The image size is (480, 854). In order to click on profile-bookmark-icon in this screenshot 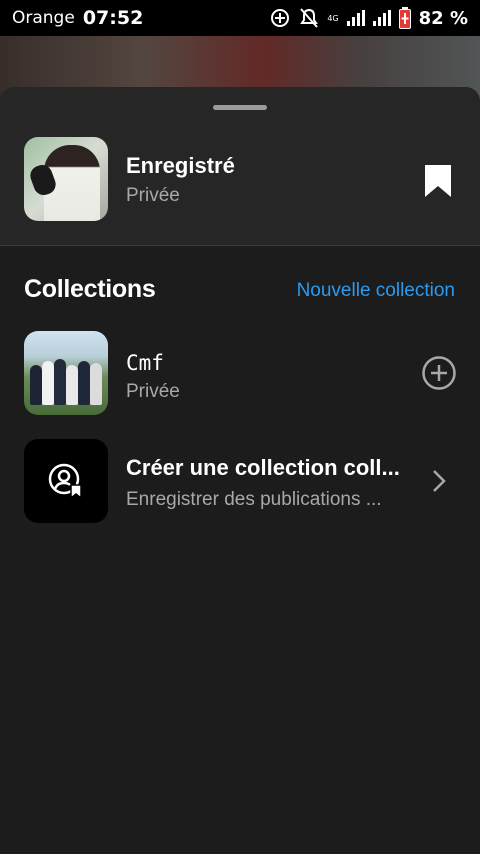, I will do `click(65, 481)`.